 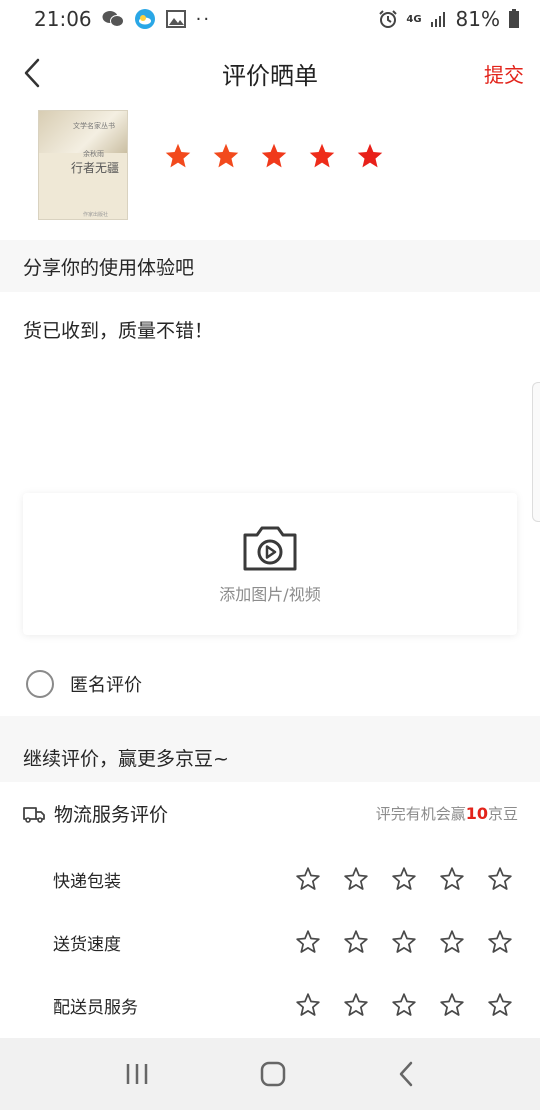 What do you see at coordinates (406, 1074) in the screenshot?
I see `system-back-icon` at bounding box center [406, 1074].